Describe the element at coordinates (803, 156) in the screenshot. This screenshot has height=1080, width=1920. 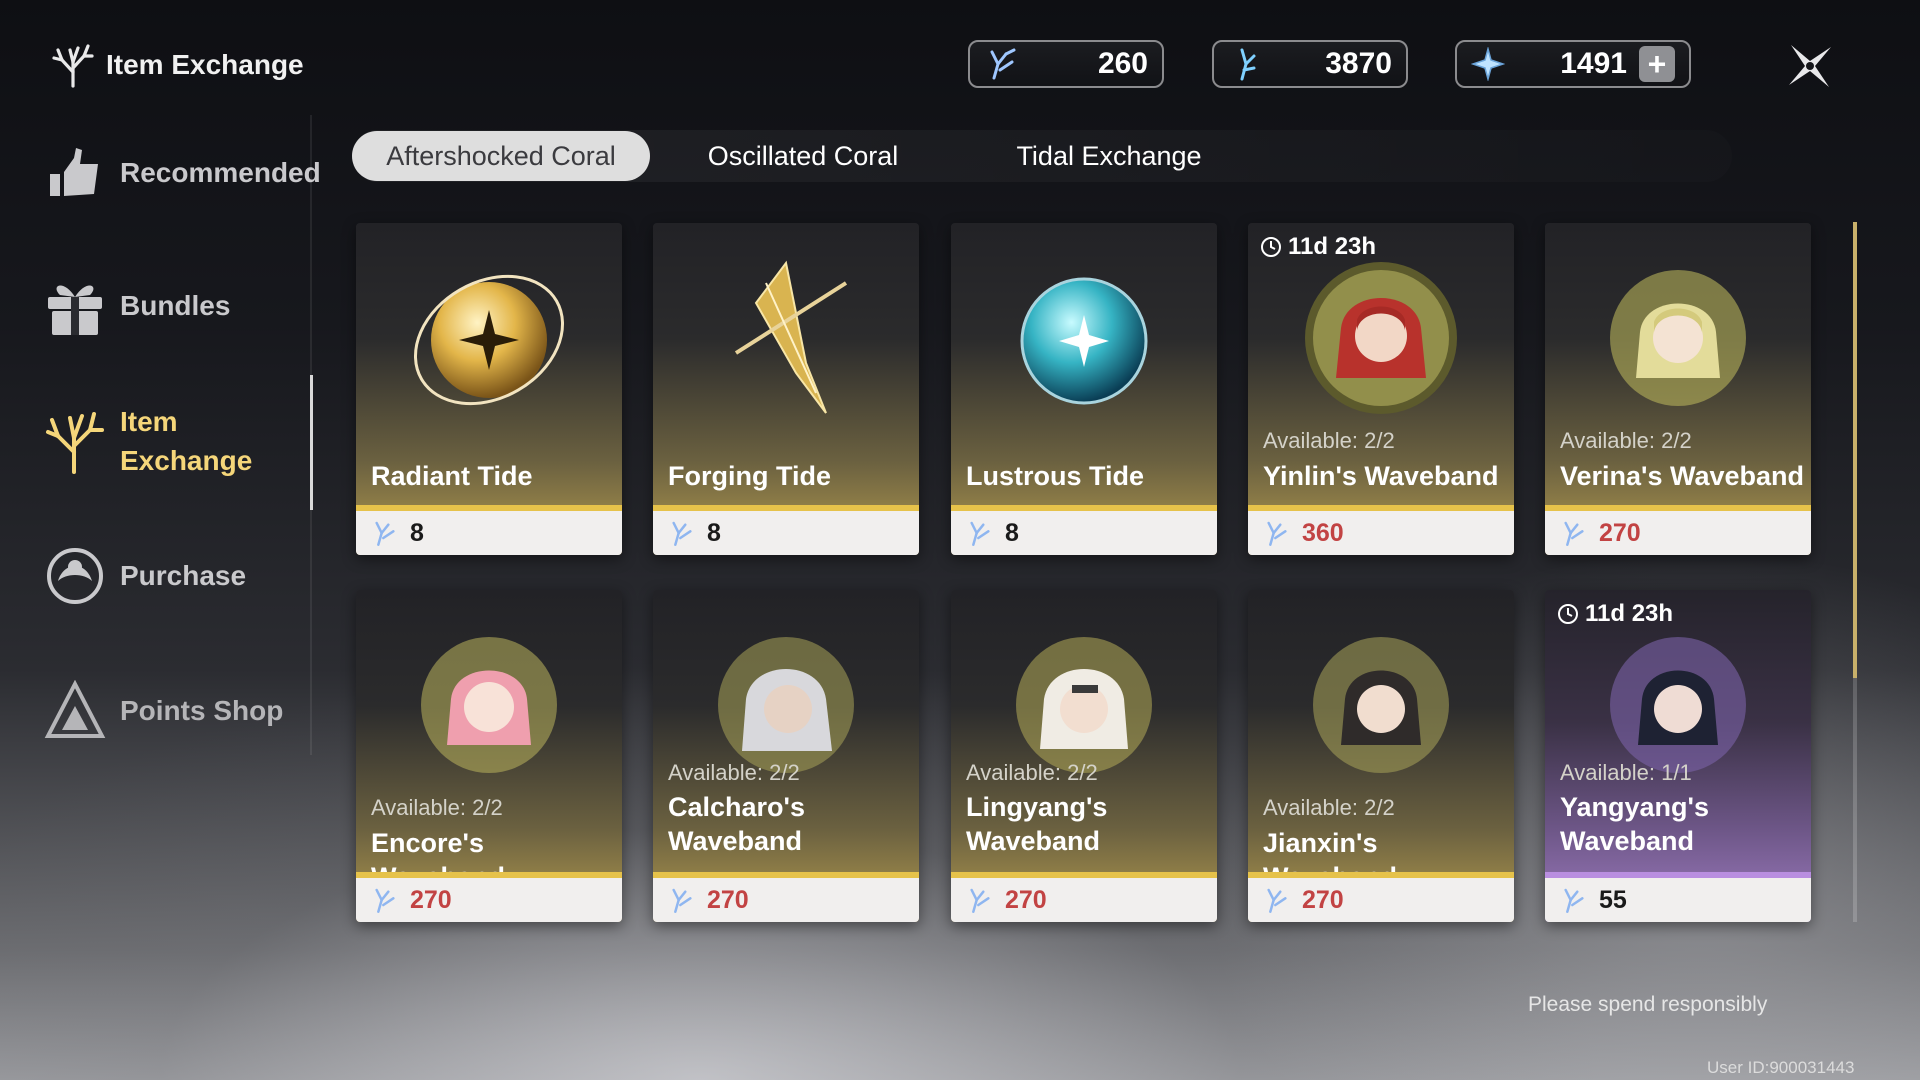
I see `tab-oscillated-coral: Oscillated Coral` at that location.